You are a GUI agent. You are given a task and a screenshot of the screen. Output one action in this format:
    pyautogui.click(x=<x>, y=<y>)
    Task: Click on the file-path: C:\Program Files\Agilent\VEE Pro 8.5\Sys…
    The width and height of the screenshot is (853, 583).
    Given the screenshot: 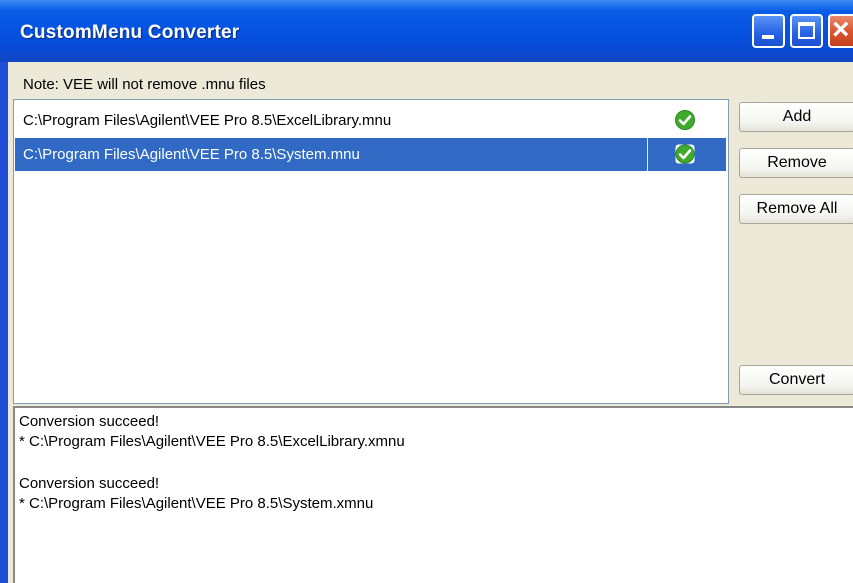 What is the action you would take?
    pyautogui.click(x=191, y=154)
    